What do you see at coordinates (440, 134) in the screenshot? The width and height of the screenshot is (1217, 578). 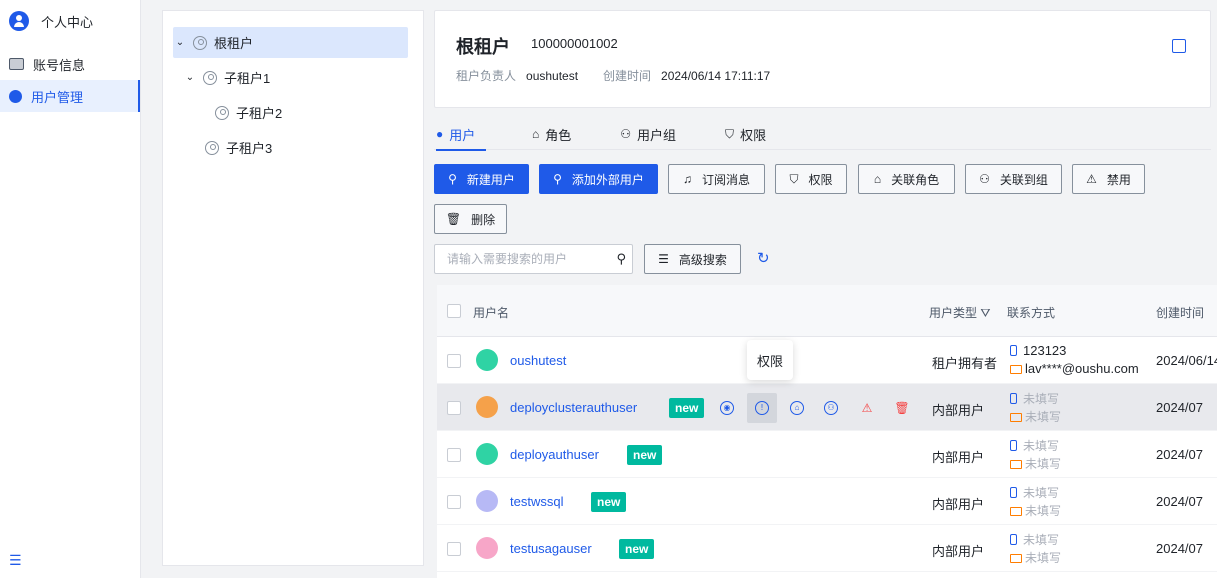 I see `user-icon: ●` at bounding box center [440, 134].